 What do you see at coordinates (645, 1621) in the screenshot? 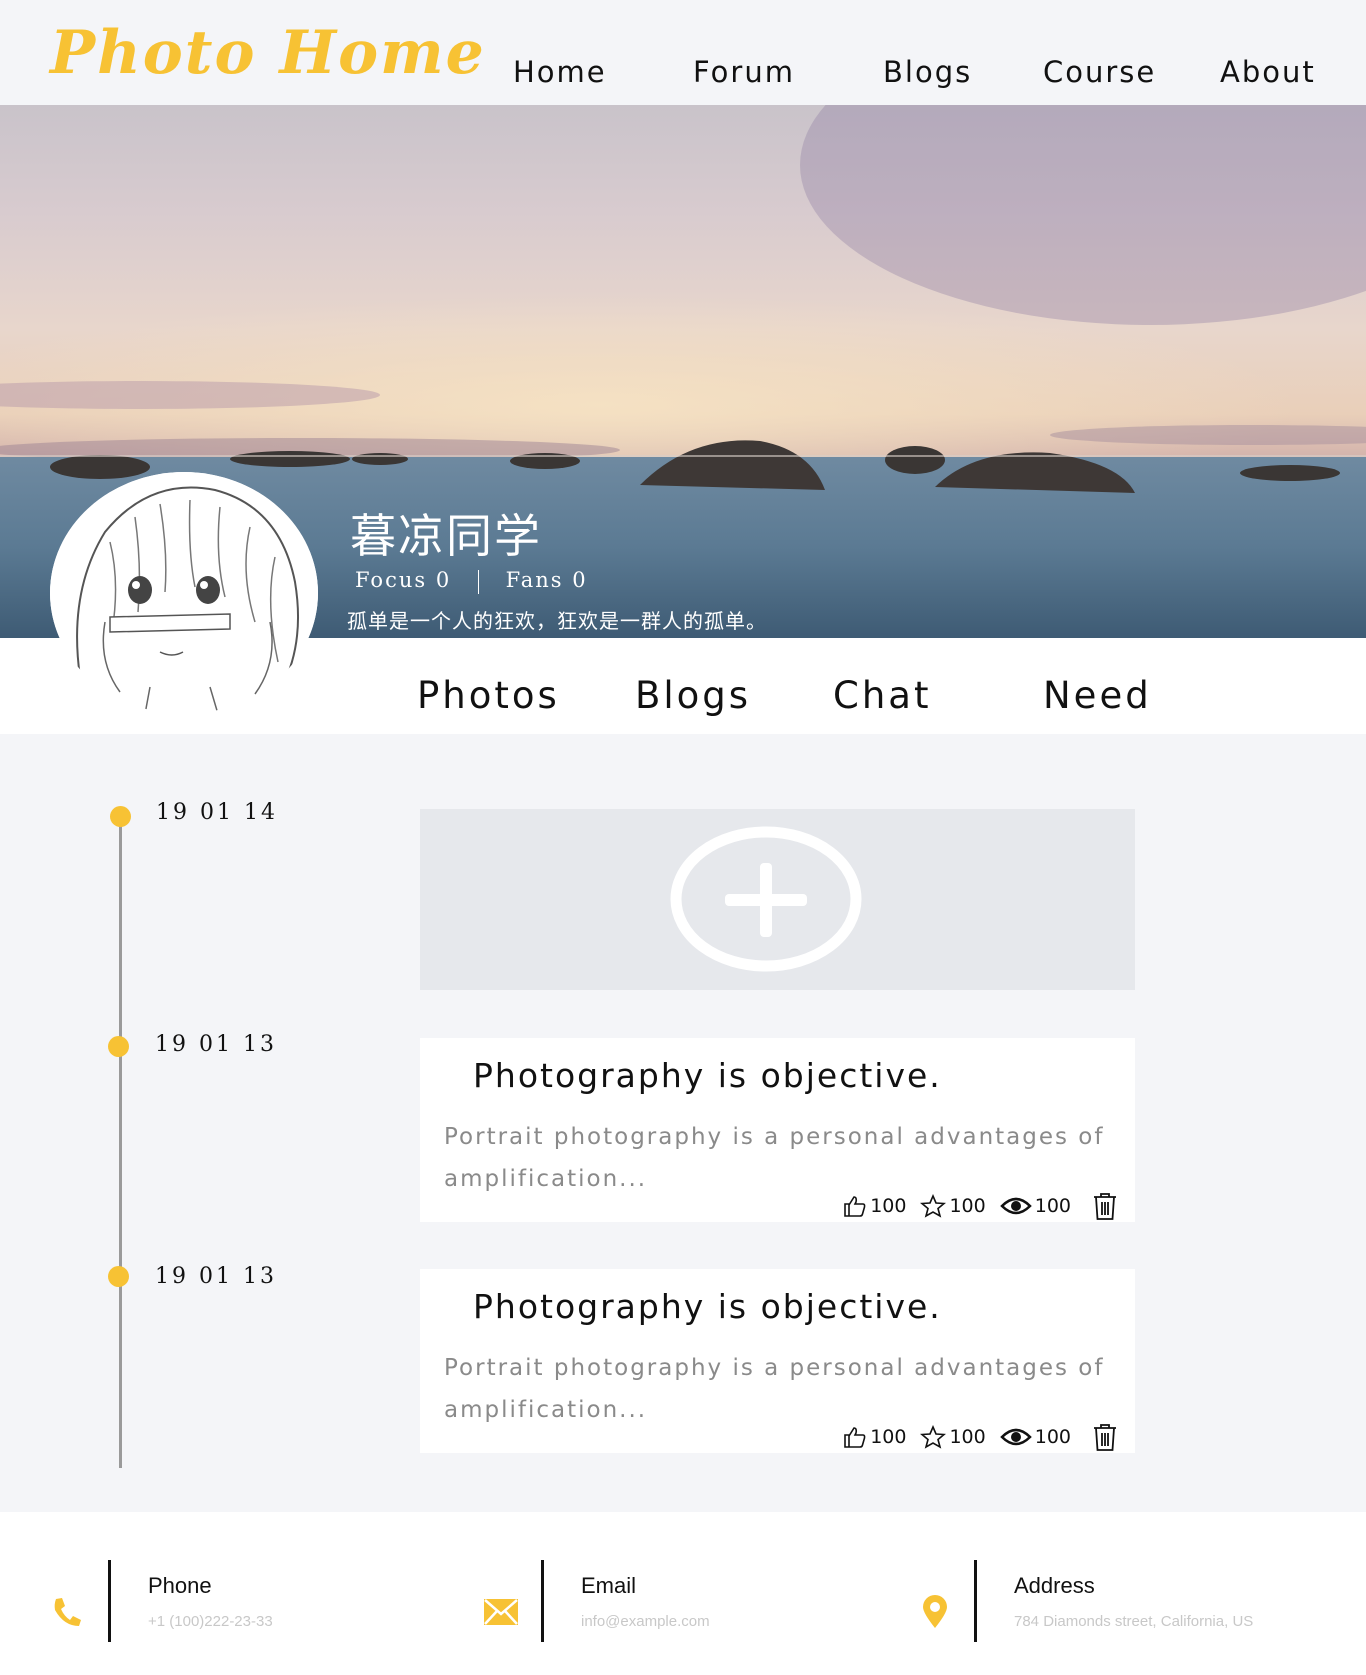
I see `email-value: info@example.com` at bounding box center [645, 1621].